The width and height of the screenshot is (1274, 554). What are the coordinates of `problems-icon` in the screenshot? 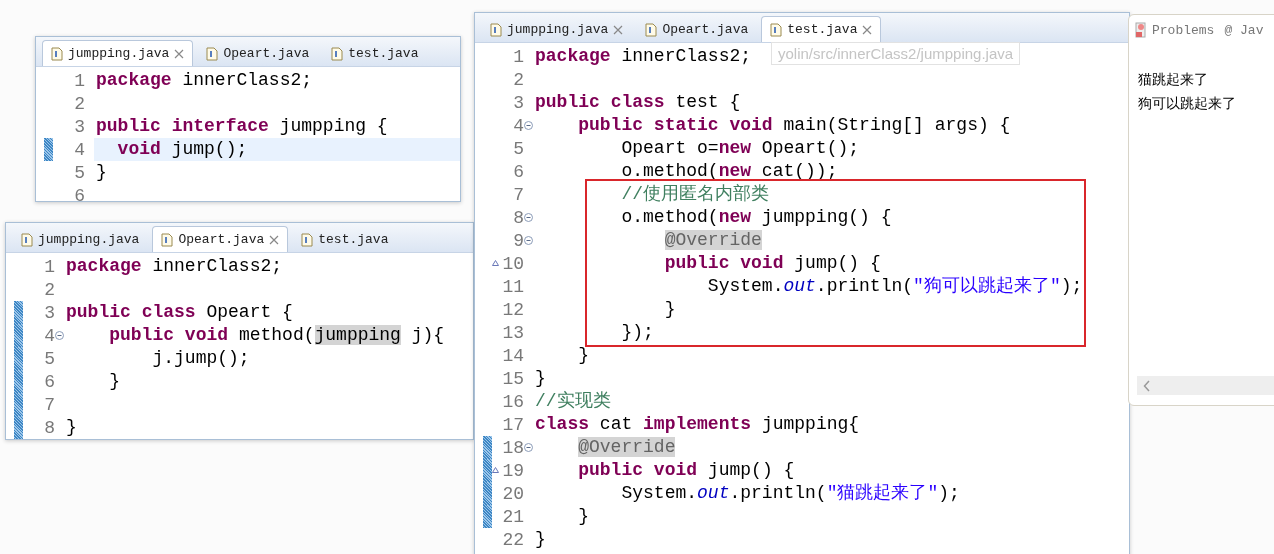 It's located at (1142, 30).